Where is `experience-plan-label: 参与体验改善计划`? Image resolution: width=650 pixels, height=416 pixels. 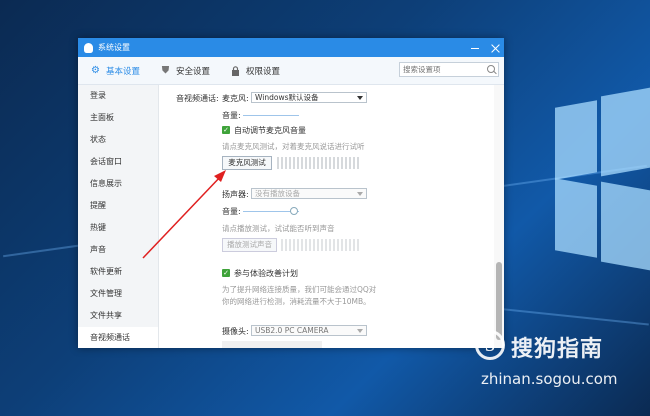
experience-plan-label: 参与体验改善计划 is located at coordinates (266, 273).